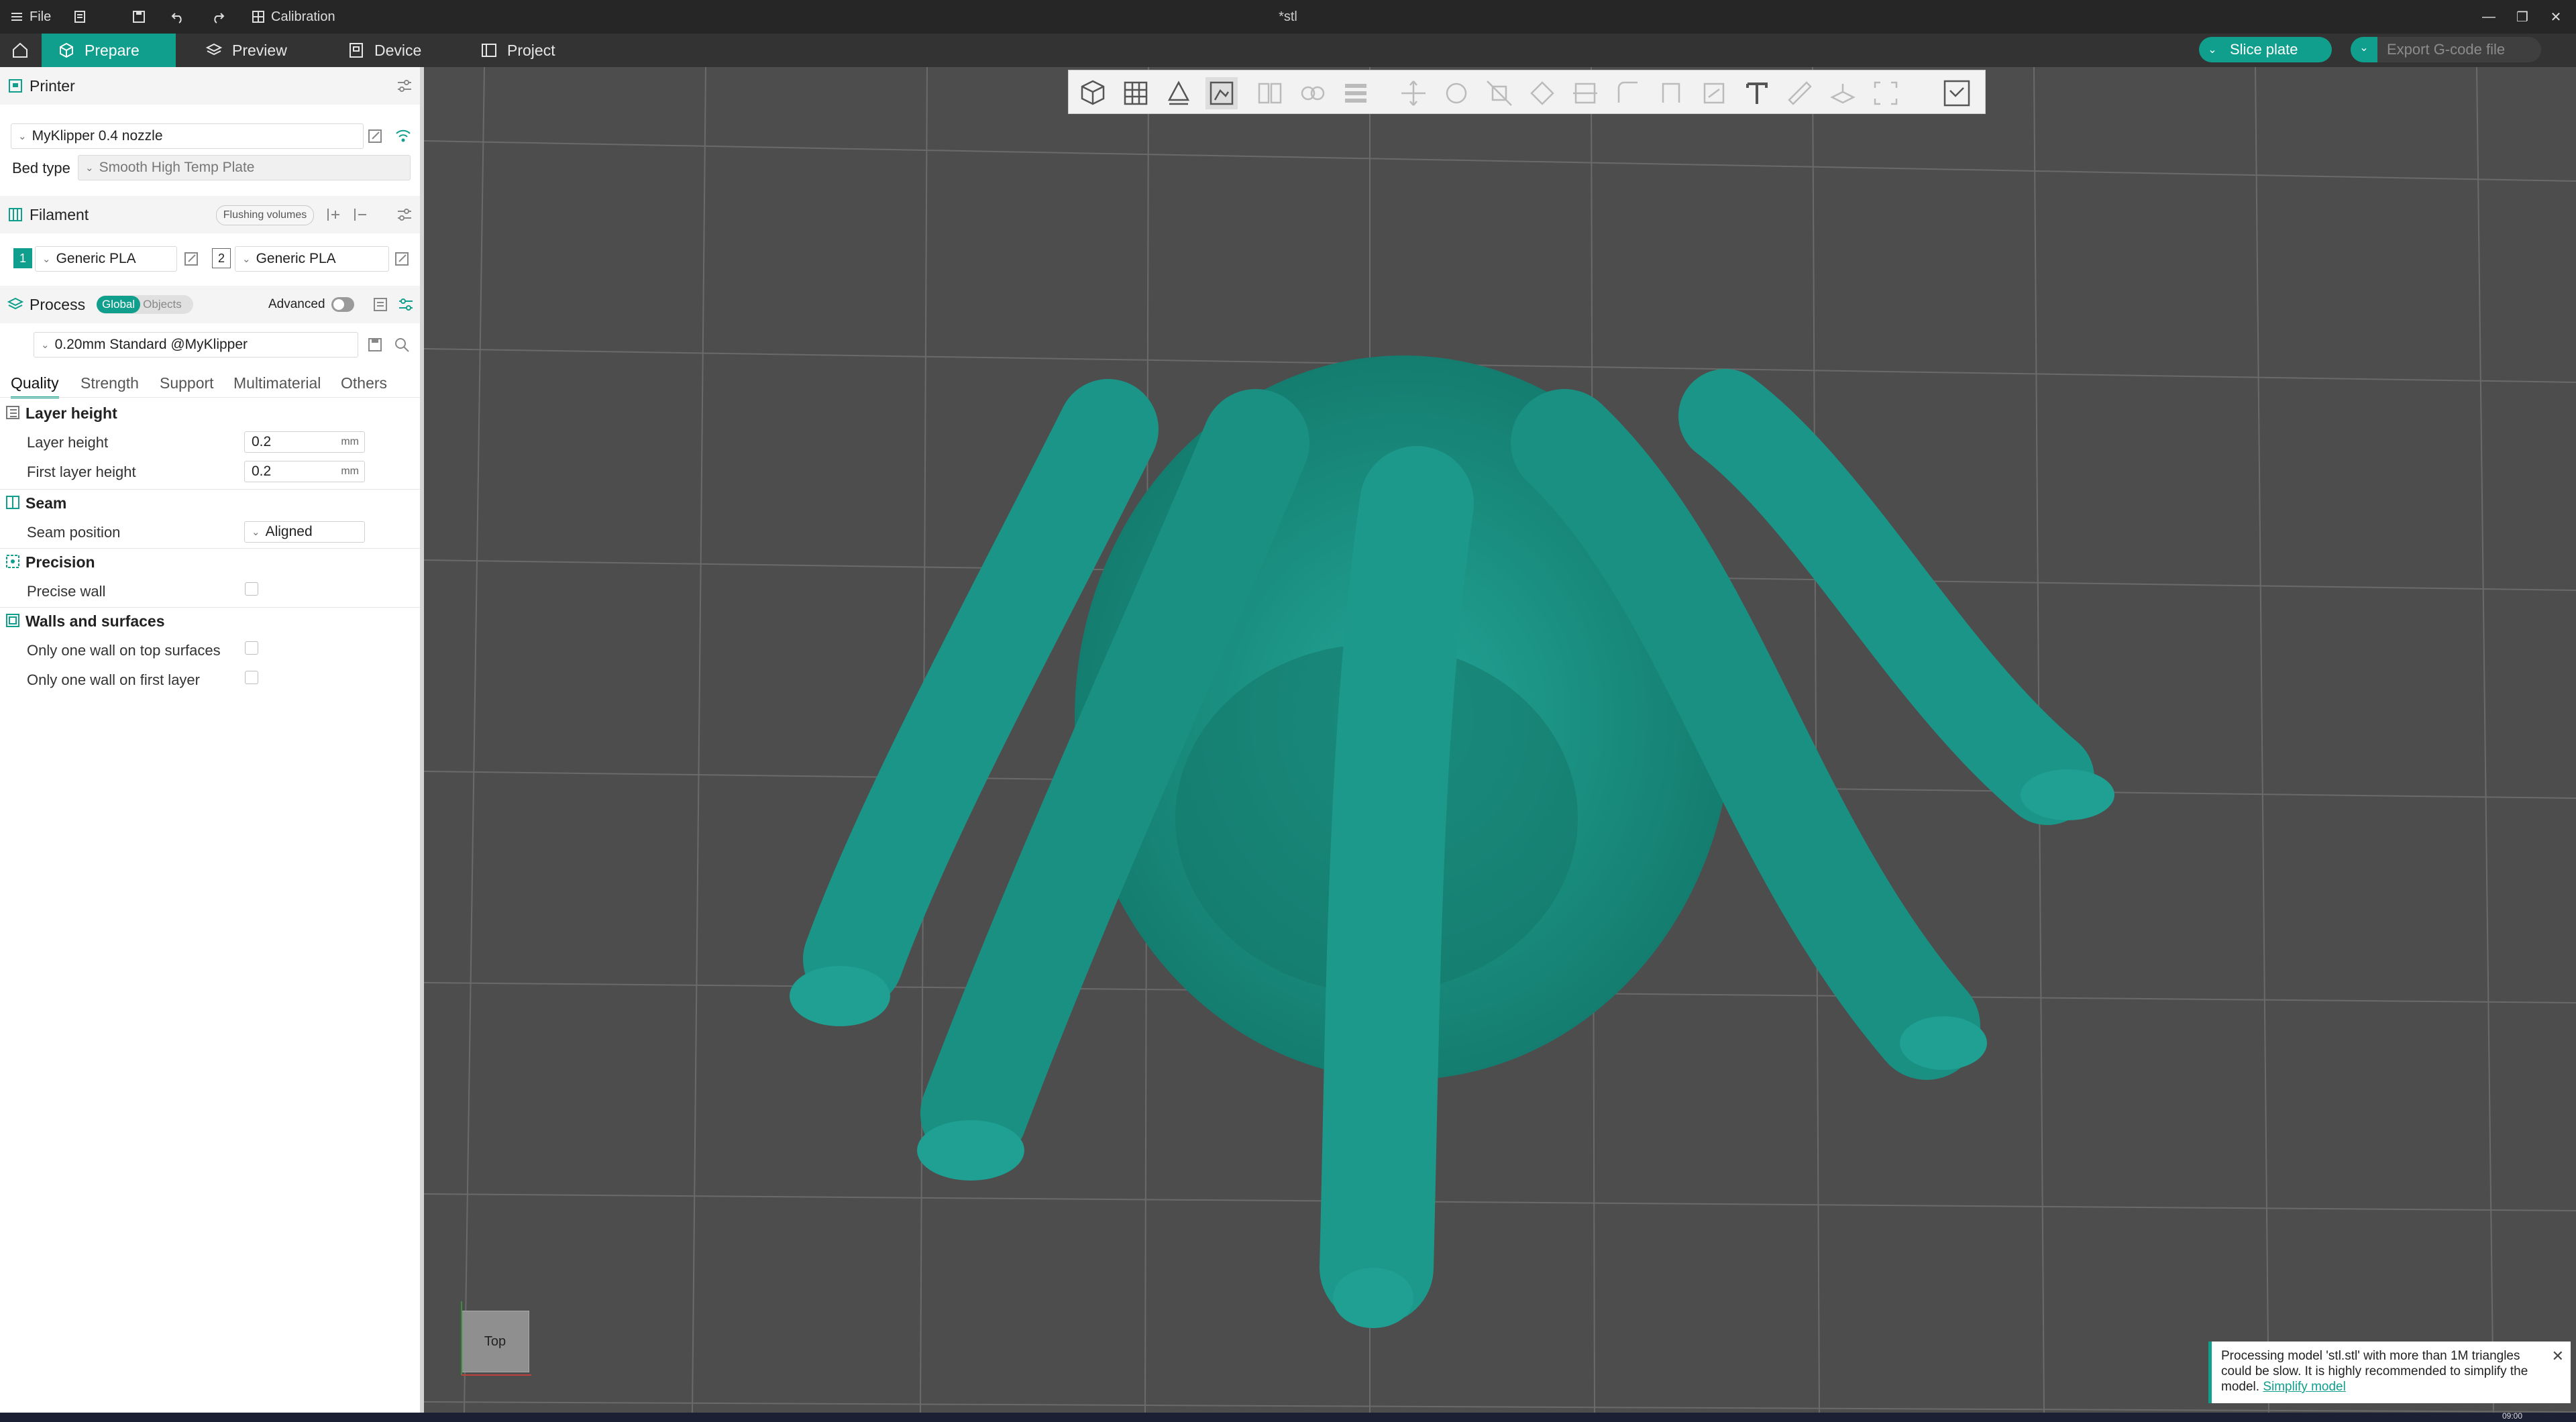  I want to click on first-layer-height-input: 0.2 mm, so click(304, 472).